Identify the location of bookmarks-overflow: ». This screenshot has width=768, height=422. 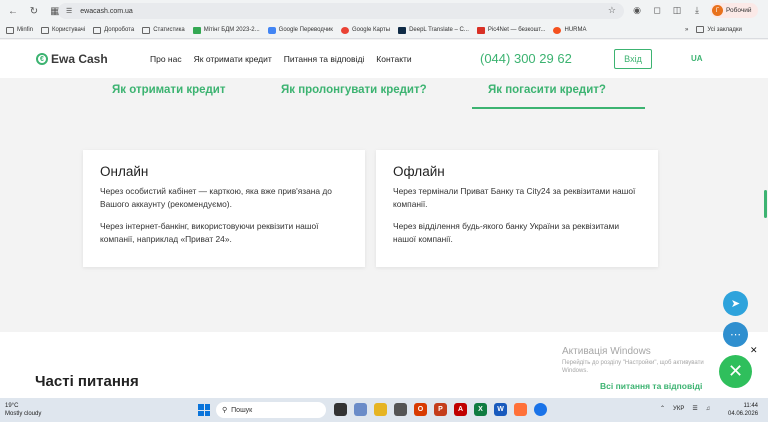
(686, 30).